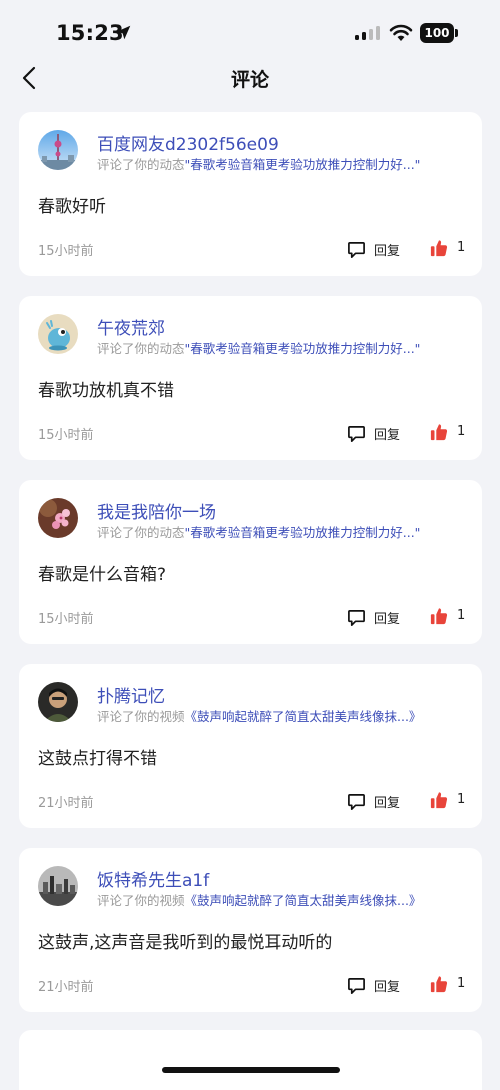 Image resolution: width=500 pixels, height=1090 pixels. What do you see at coordinates (401, 32) in the screenshot?
I see `wifi-icon` at bounding box center [401, 32].